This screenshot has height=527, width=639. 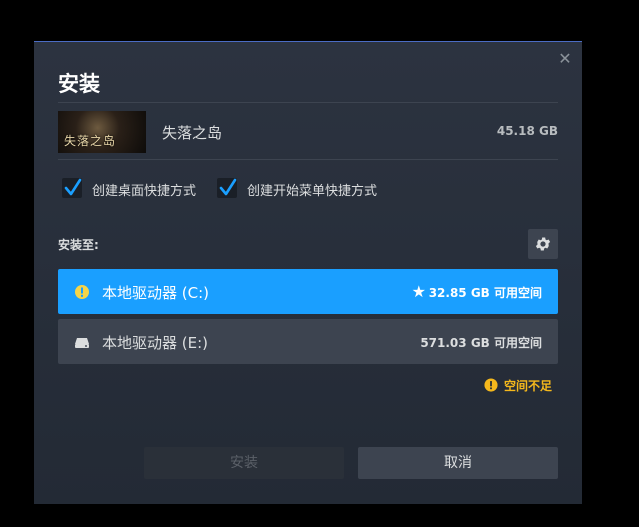 What do you see at coordinates (481, 343) in the screenshot?
I see `drive-free-space: 571.03 GB 可用空间` at bounding box center [481, 343].